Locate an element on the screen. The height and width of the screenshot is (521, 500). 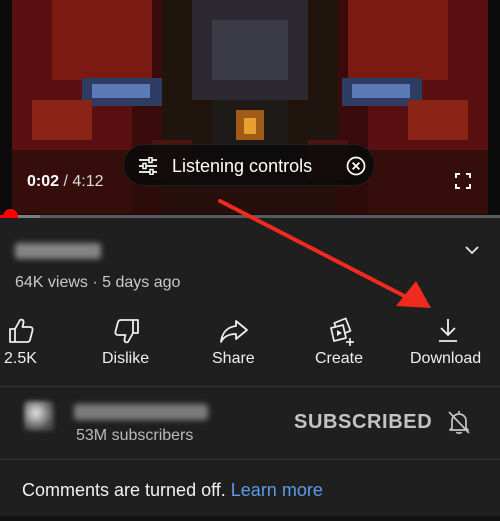
comments-status: Comments are turned off. Learn more is located at coordinates (172, 490).